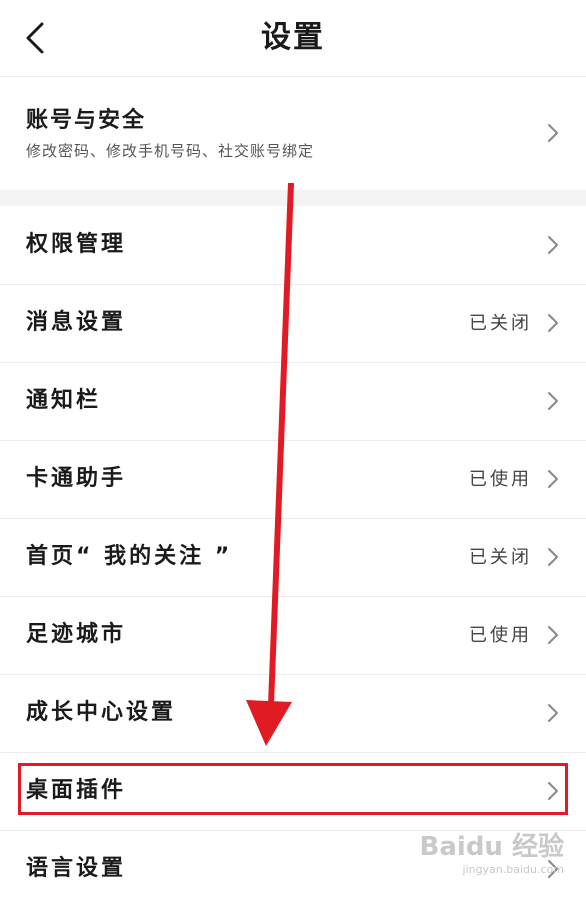 Image resolution: width=586 pixels, height=908 pixels. Describe the element at coordinates (293, 133) in the screenshot. I see `account-security-item: 账号与安全 修改密码、修改手机号码、社交账号绑定` at that location.